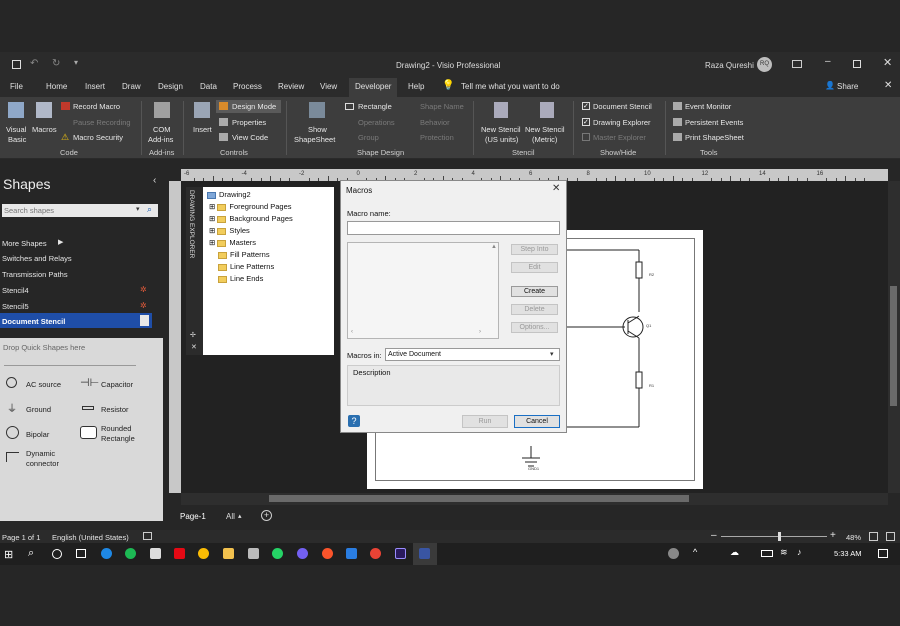 The image size is (900, 626). What do you see at coordinates (890, 536) in the screenshot?
I see `switch-windows-icon` at bounding box center [890, 536].